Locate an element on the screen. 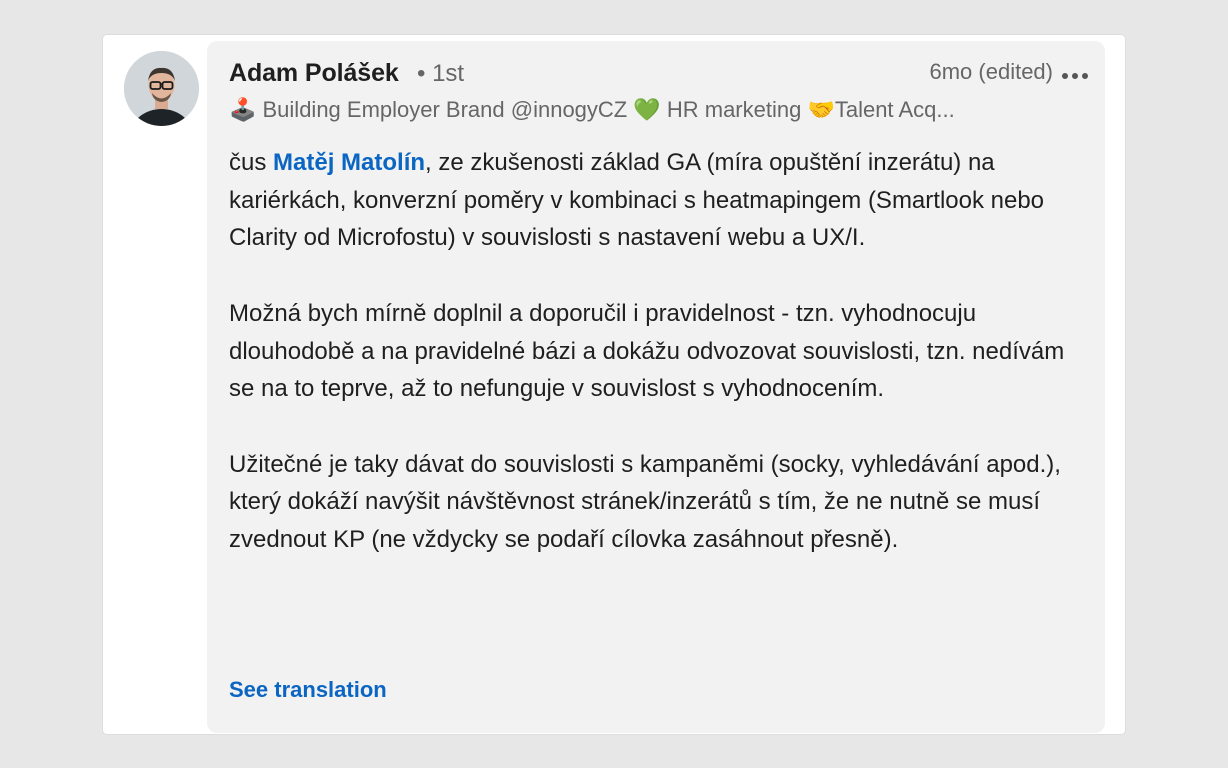  more-options-button is located at coordinates (1075, 73).